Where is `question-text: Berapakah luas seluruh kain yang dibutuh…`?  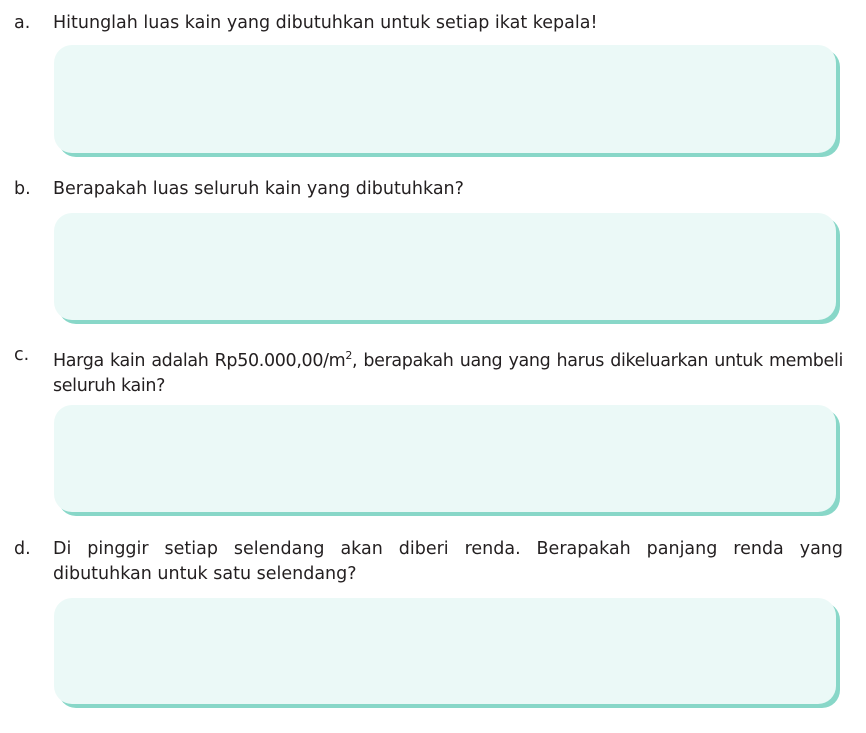 question-text: Berapakah luas seluruh kain yang dibutuh… is located at coordinates (258, 189).